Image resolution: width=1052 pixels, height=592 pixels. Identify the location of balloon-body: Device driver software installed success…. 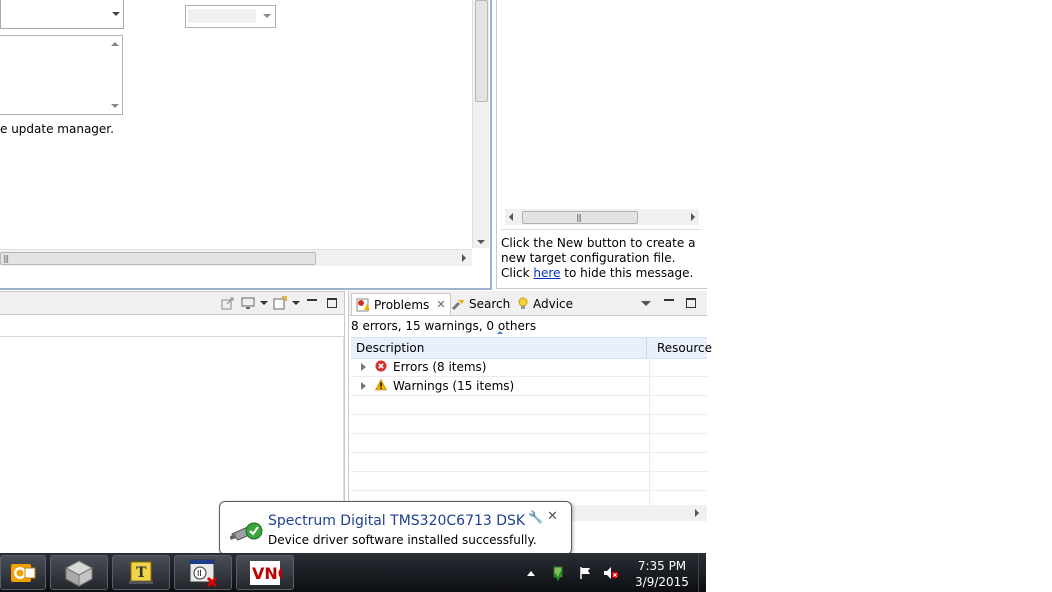
(402, 540).